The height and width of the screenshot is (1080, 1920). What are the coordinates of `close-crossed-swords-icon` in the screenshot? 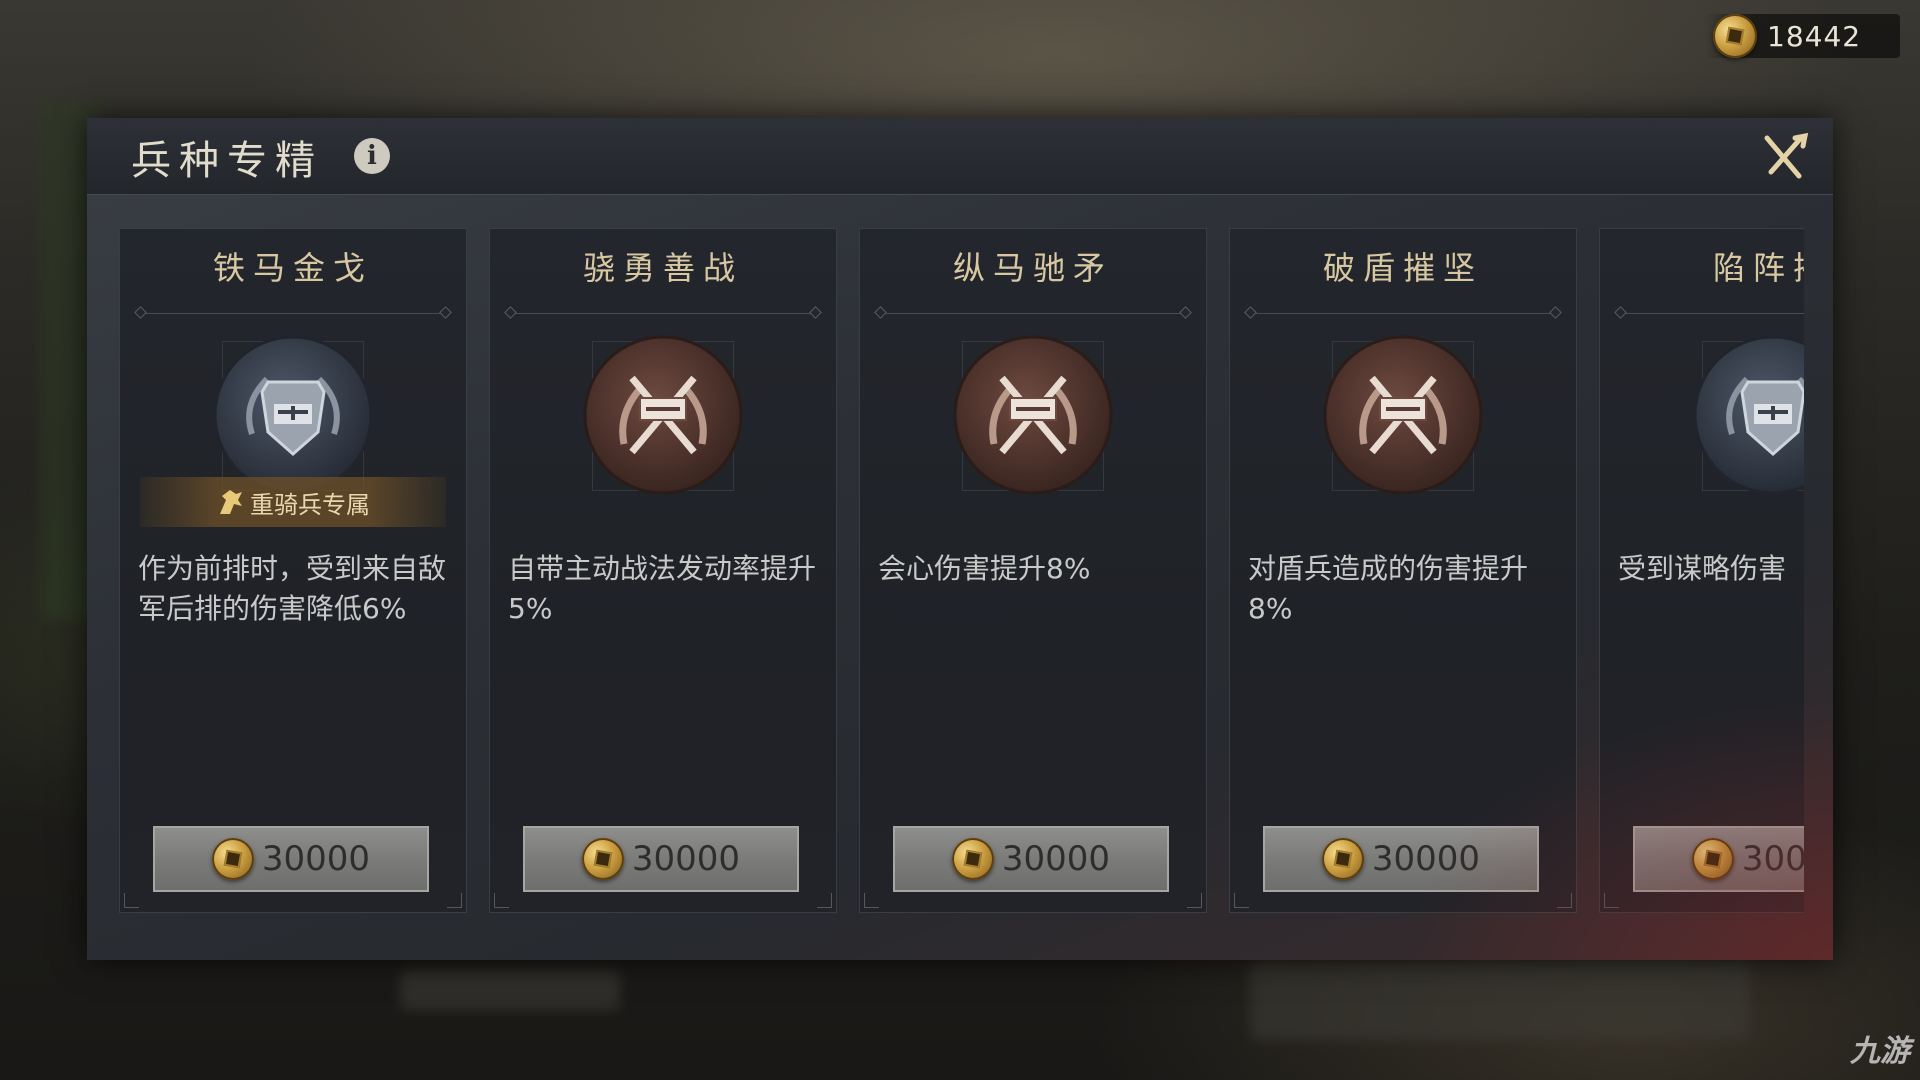 It's located at (1786, 155).